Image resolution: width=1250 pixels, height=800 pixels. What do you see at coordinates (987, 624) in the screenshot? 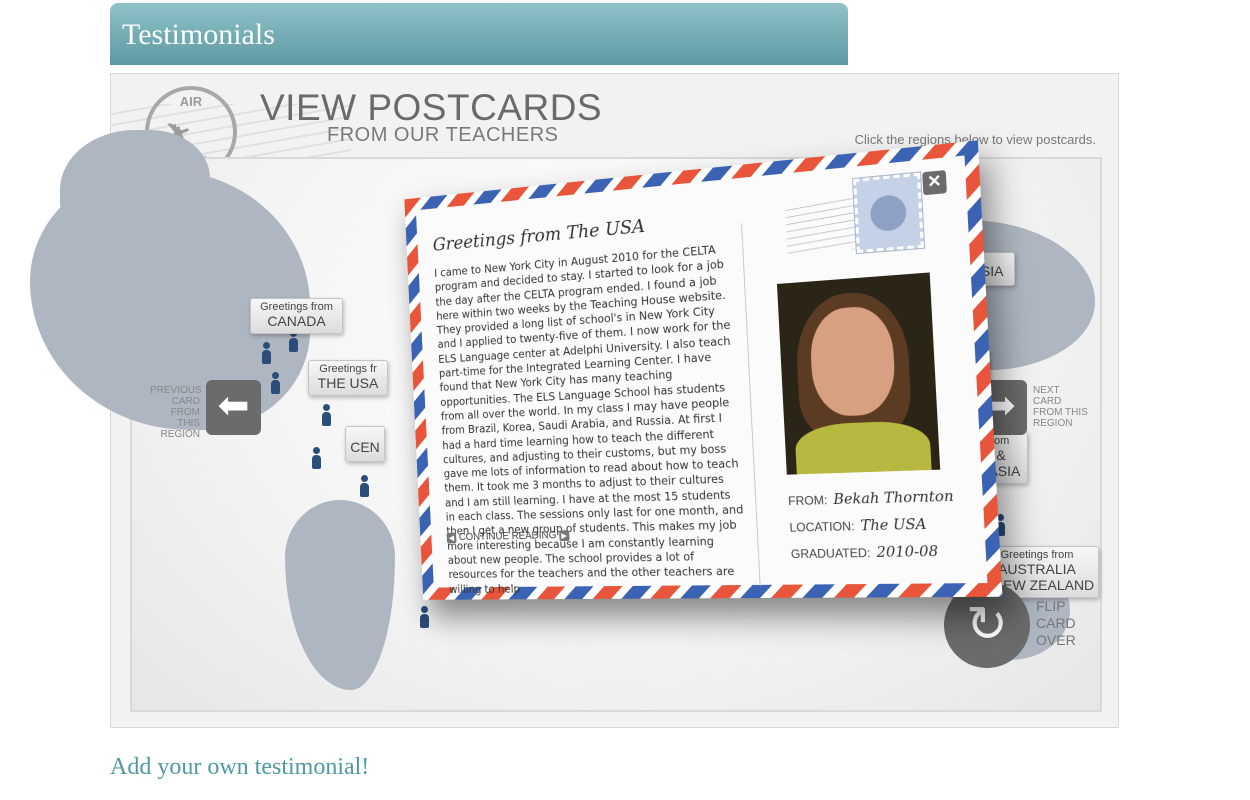
I see `rotate-icon: ↻` at bounding box center [987, 624].